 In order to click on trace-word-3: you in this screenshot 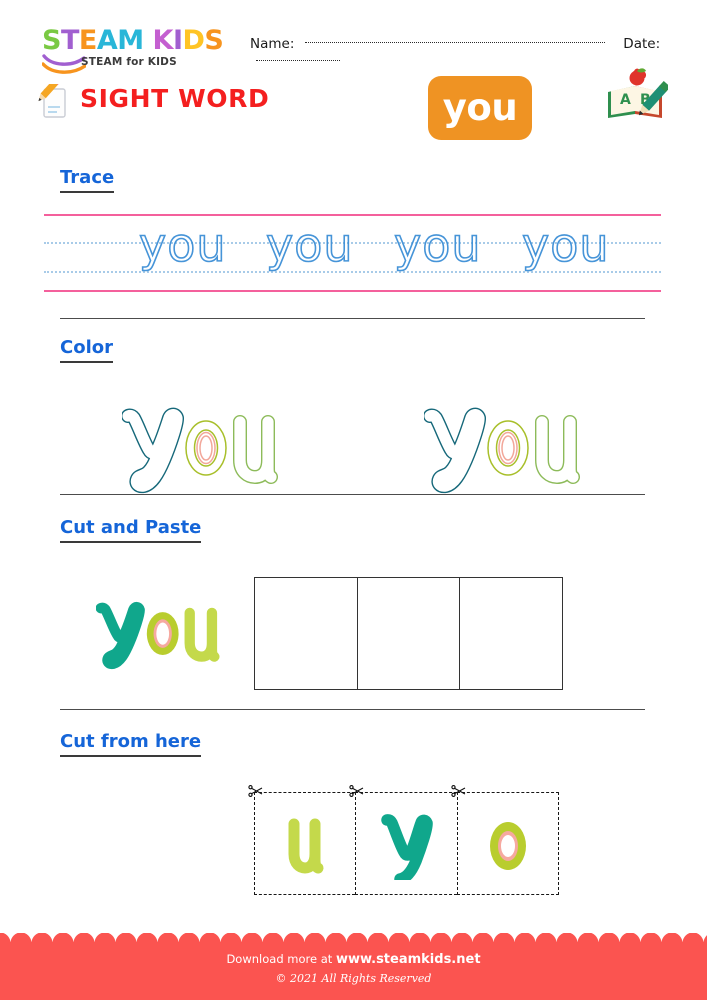, I will do `click(437, 245)`.